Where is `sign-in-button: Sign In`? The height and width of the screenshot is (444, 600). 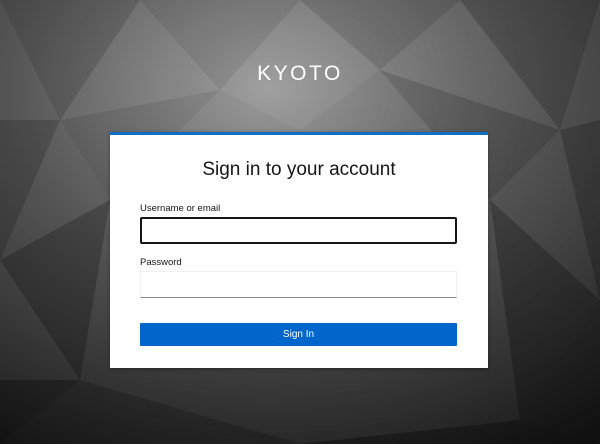
sign-in-button: Sign In is located at coordinates (298, 334).